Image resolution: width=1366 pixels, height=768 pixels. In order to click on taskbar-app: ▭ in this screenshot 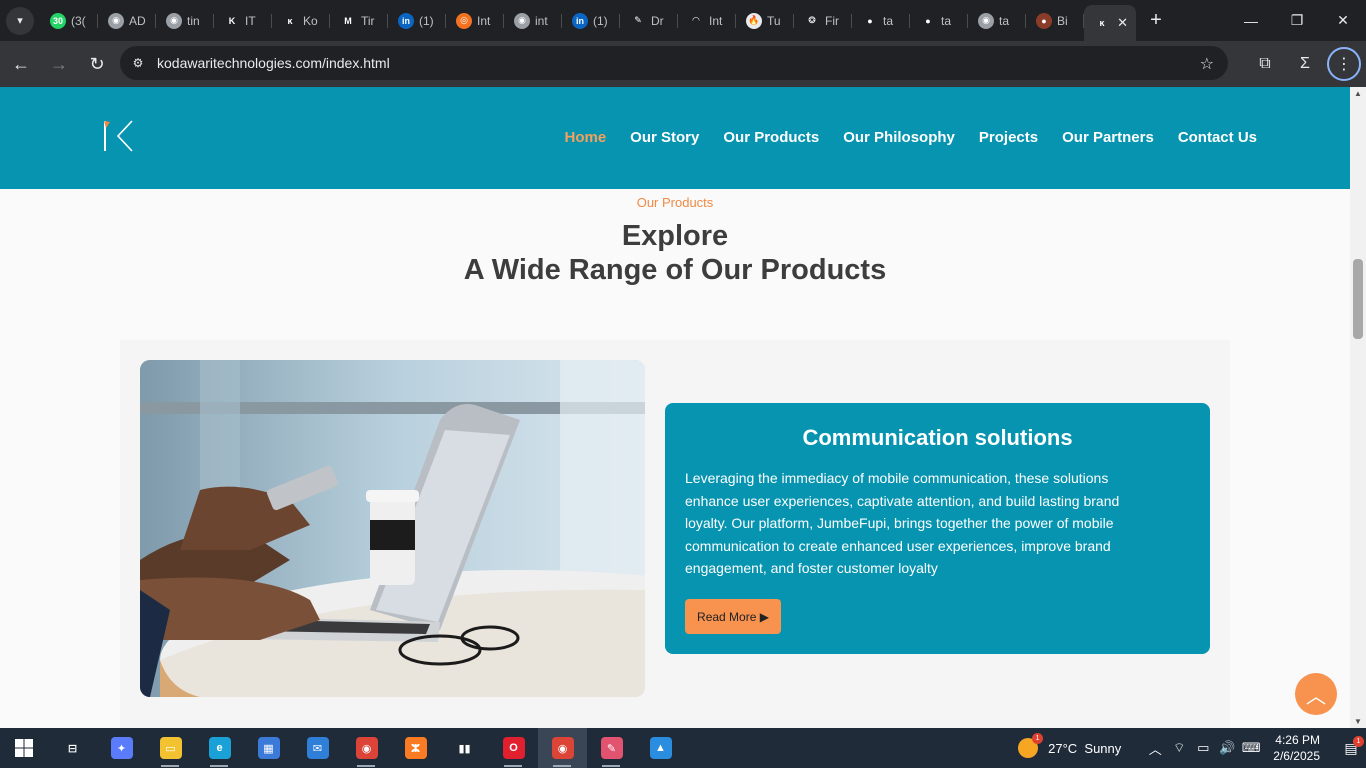, I will do `click(170, 748)`.